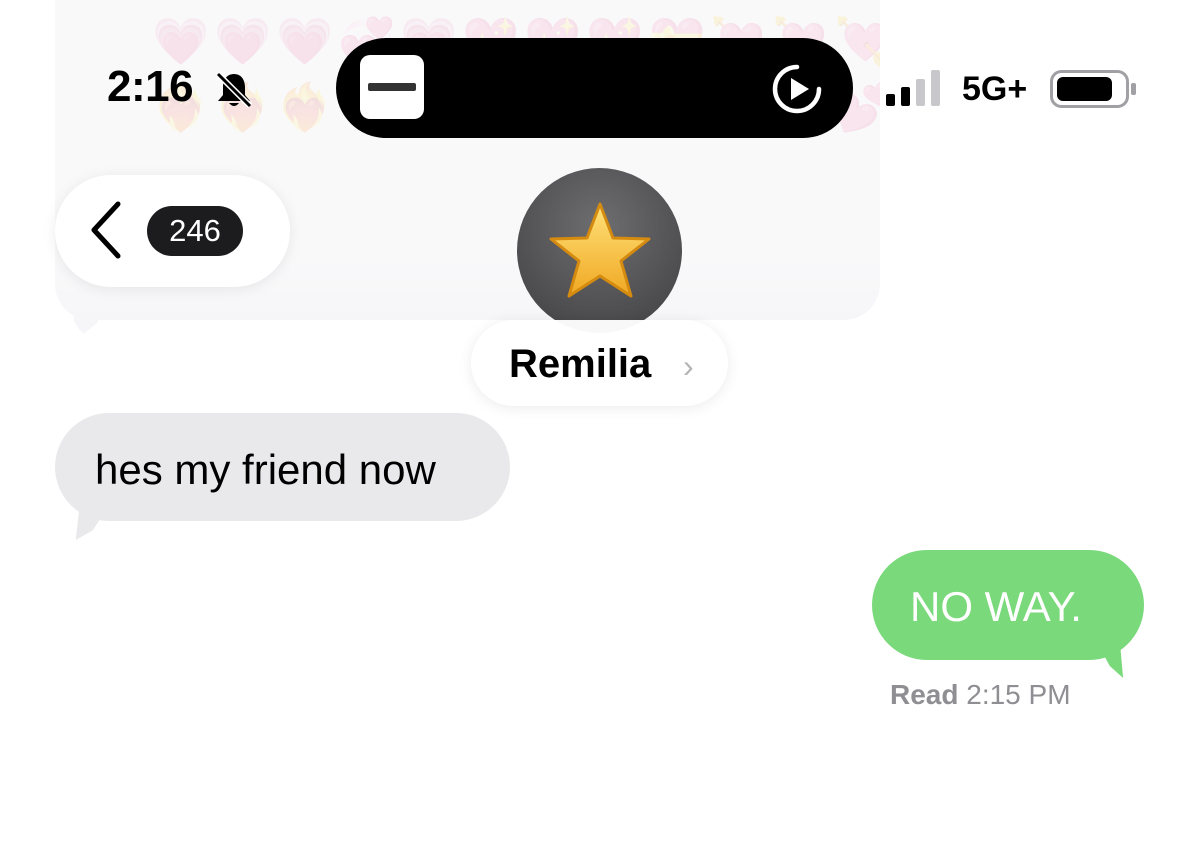 Image resolution: width=1199 pixels, height=846 pixels. I want to click on album-art, so click(392, 87).